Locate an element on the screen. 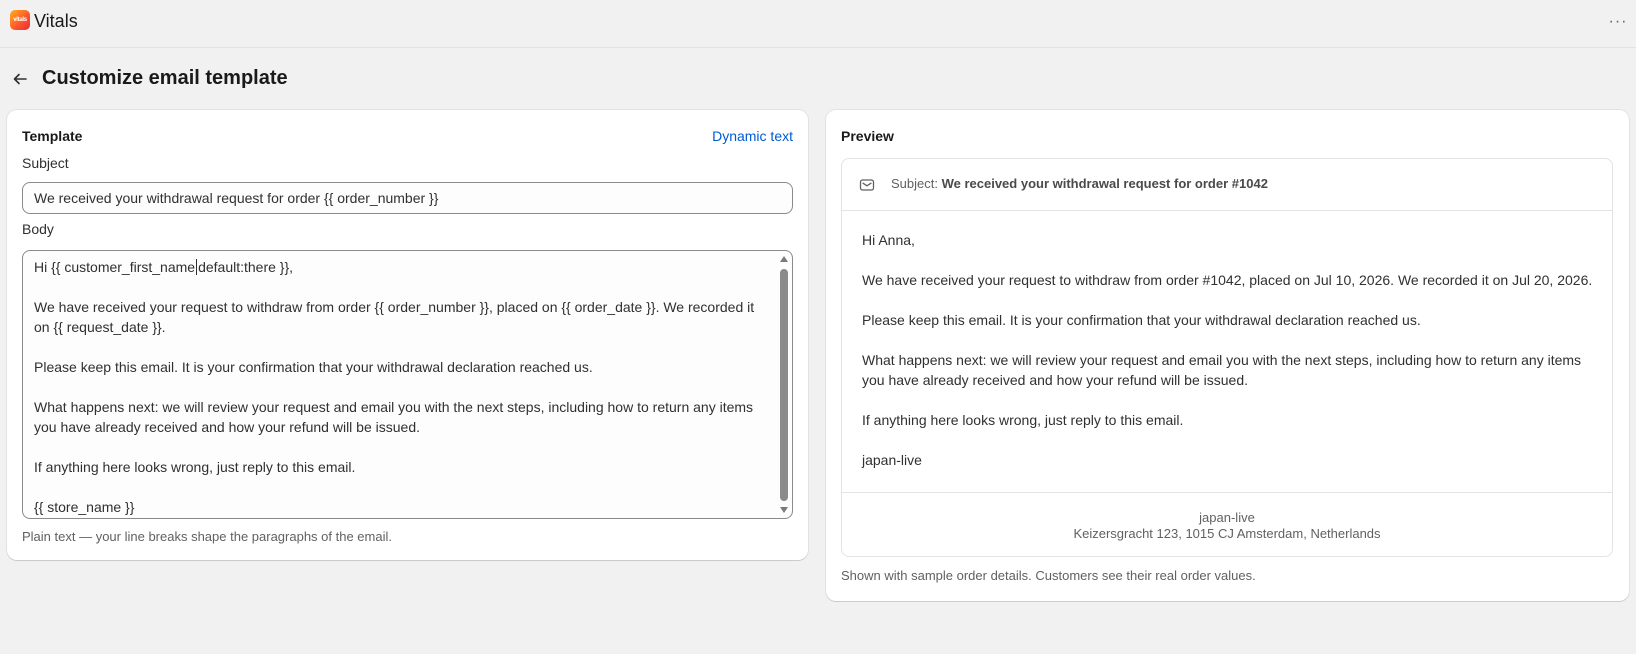  template-heading: Template is located at coordinates (52, 136).